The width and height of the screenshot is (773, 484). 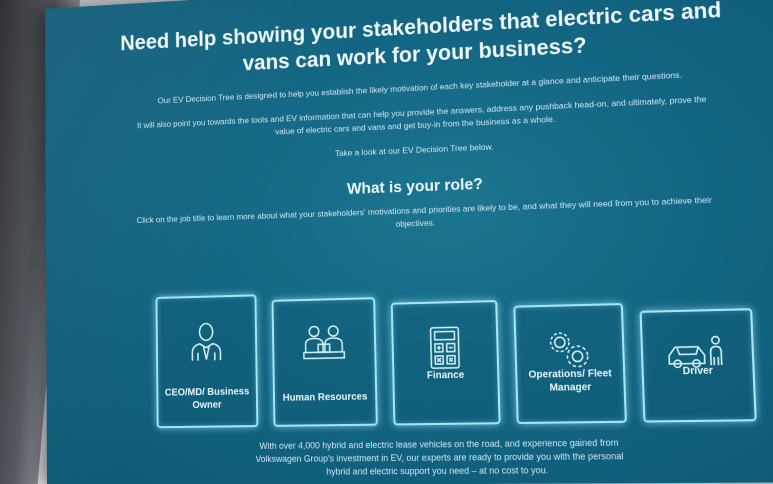 I want to click on role-card-ceo: CEO/MD/ Business Owner, so click(x=207, y=361).